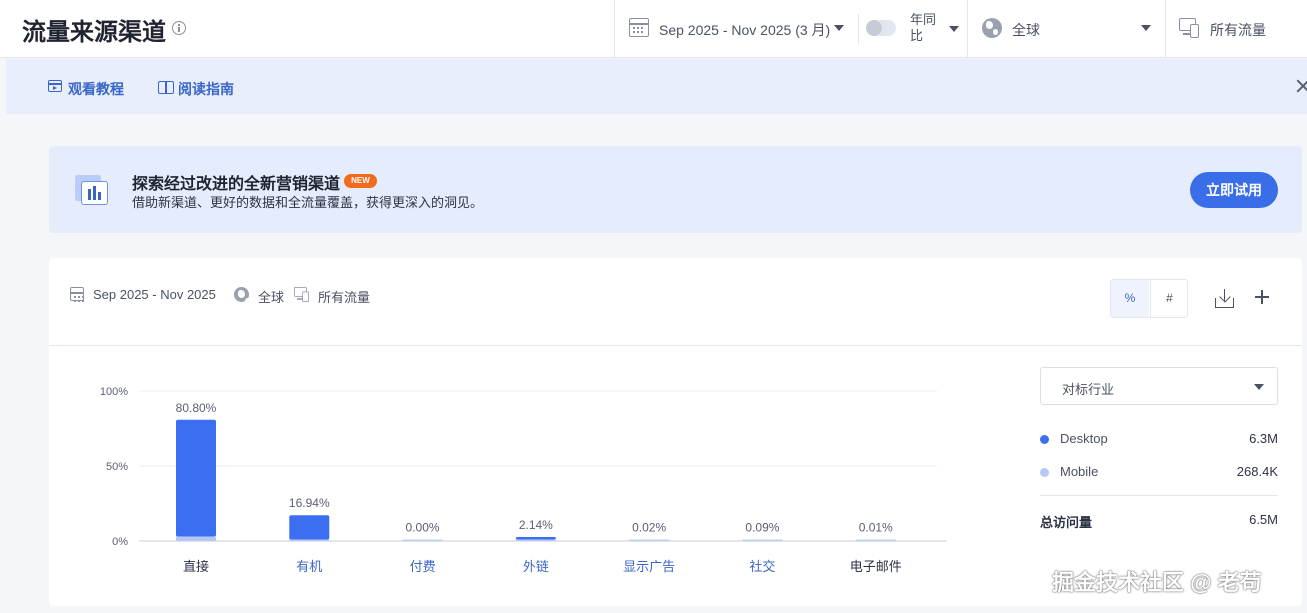 The width and height of the screenshot is (1307, 613). Describe the element at coordinates (179, 28) in the screenshot. I see `info-icon` at that location.